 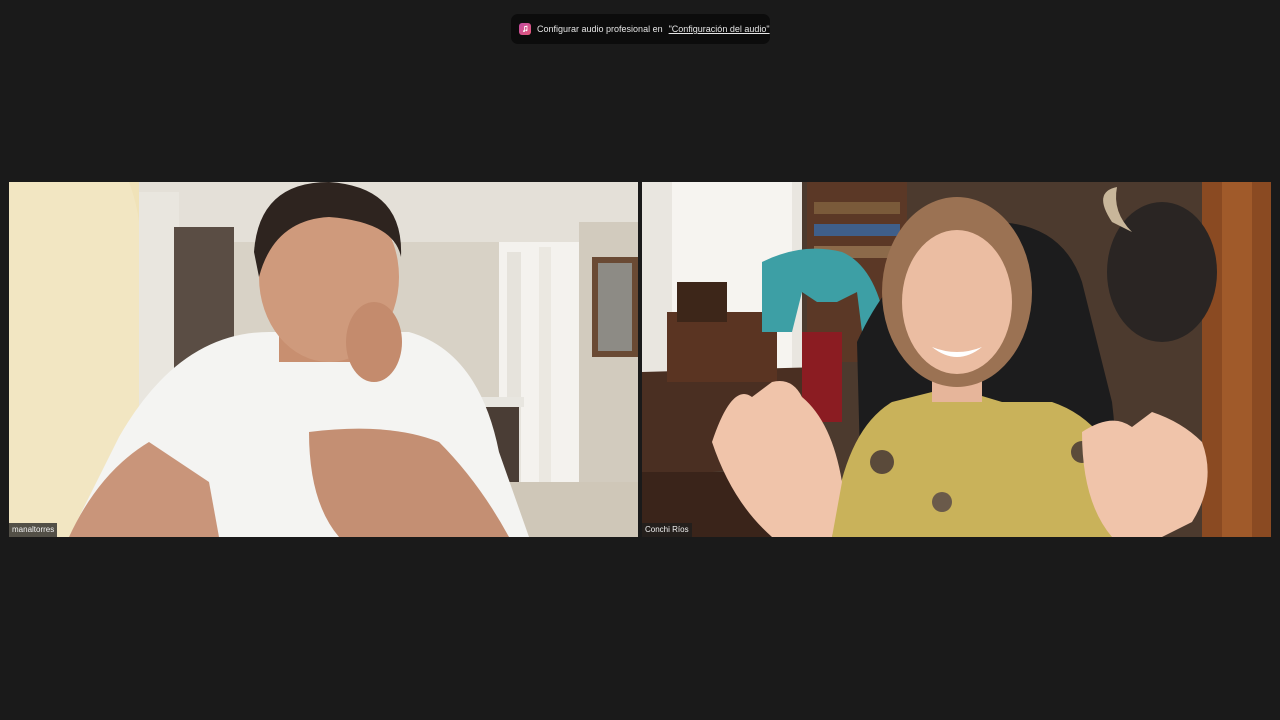 What do you see at coordinates (33, 530) in the screenshot?
I see `participant-name-label: manaltorres` at bounding box center [33, 530].